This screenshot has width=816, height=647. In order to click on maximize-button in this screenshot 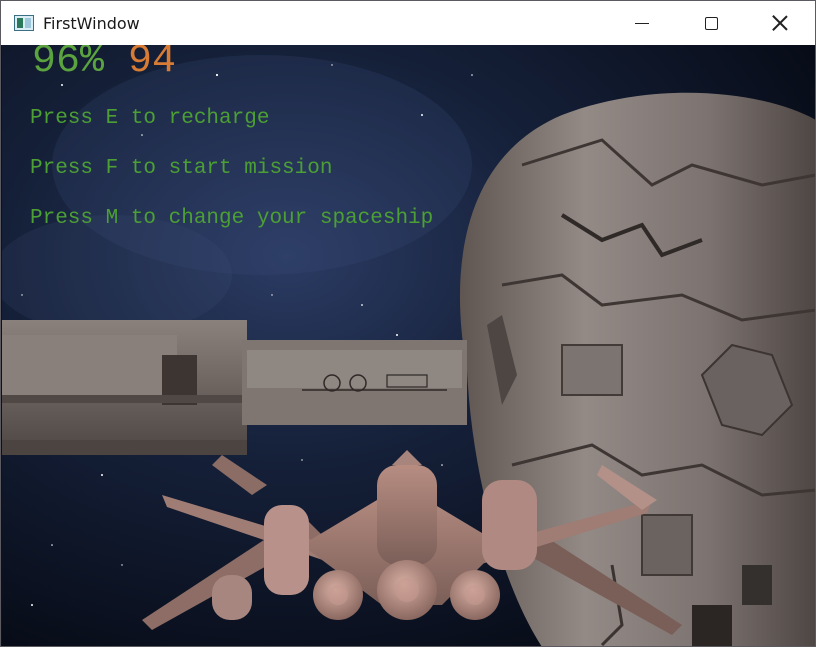, I will do `click(711, 23)`.